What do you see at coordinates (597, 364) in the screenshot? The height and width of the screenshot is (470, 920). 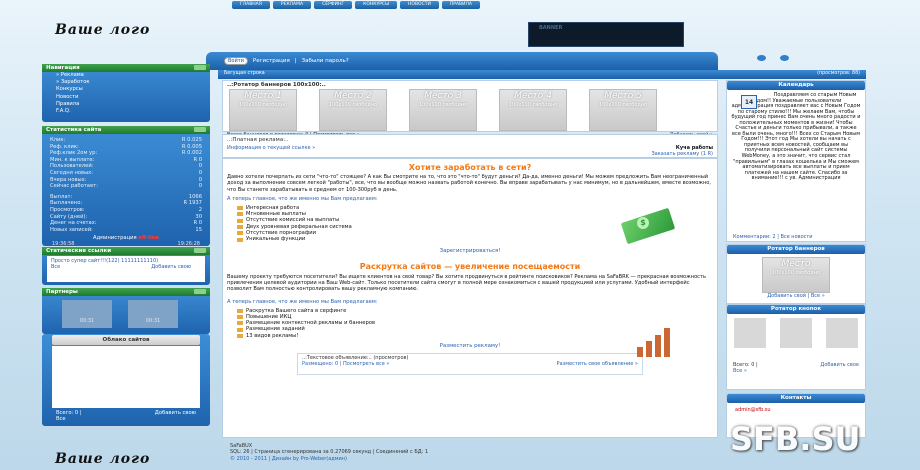 I see `text-ads-place-link: Разместить свое объявление »` at bounding box center [597, 364].